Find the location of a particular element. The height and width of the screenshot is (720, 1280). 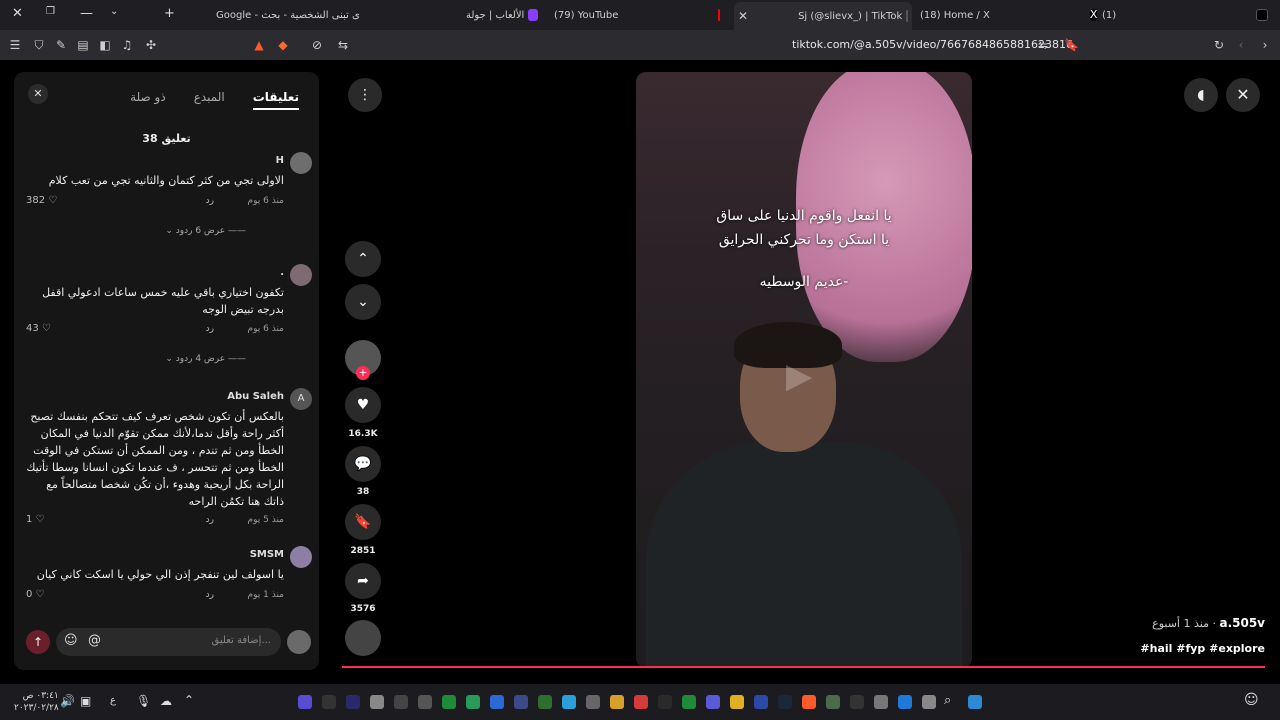

comment-user: . is located at coordinates (282, 272).